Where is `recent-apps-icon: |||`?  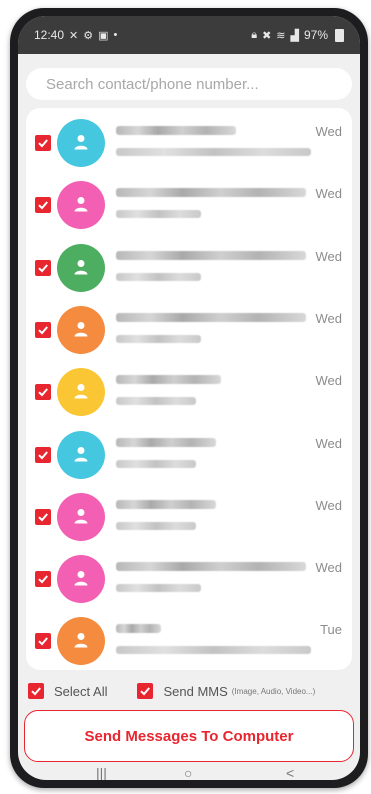
recent-apps-icon: ||| is located at coordinates (101, 773).